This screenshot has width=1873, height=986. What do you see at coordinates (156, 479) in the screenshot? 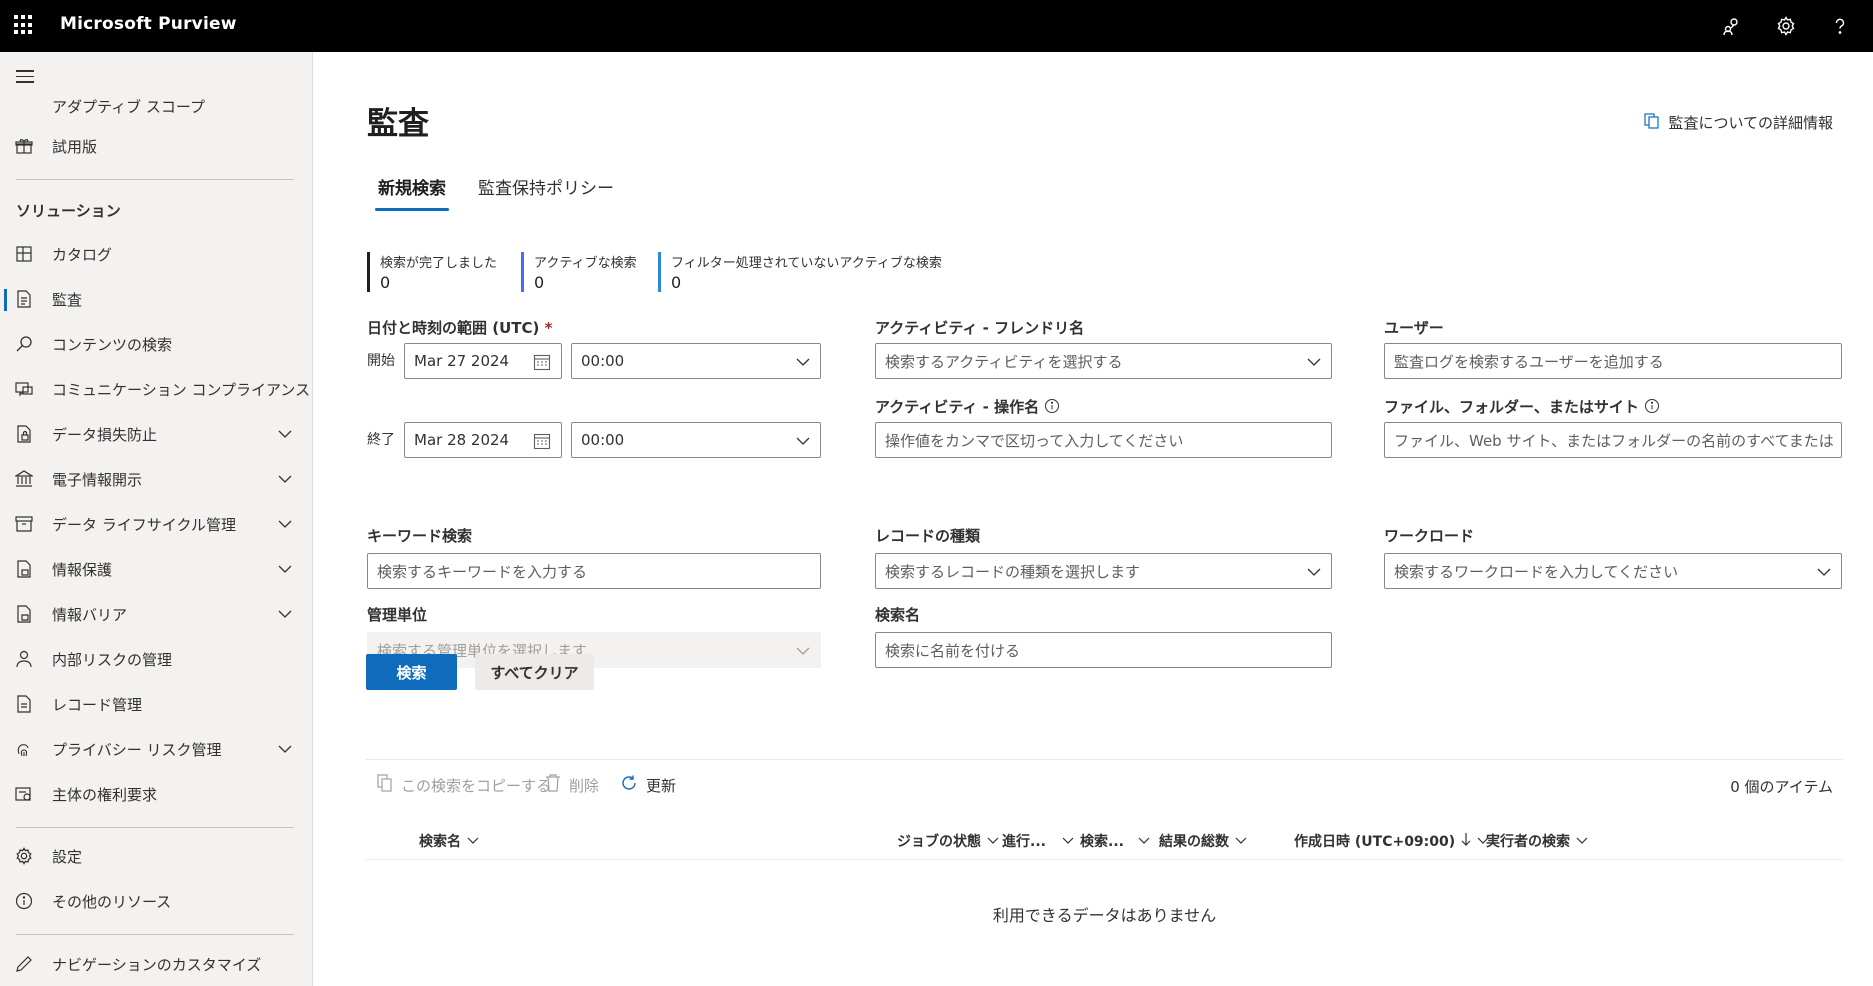
I see `sidebar-item-ediscovery: 電子情報開示` at bounding box center [156, 479].